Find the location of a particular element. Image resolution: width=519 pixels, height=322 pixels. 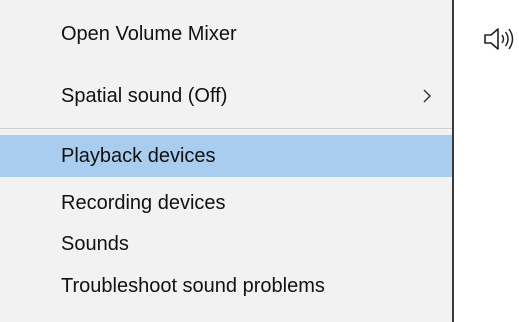

menu-item-label: Open Volume Mixer is located at coordinates (149, 33).